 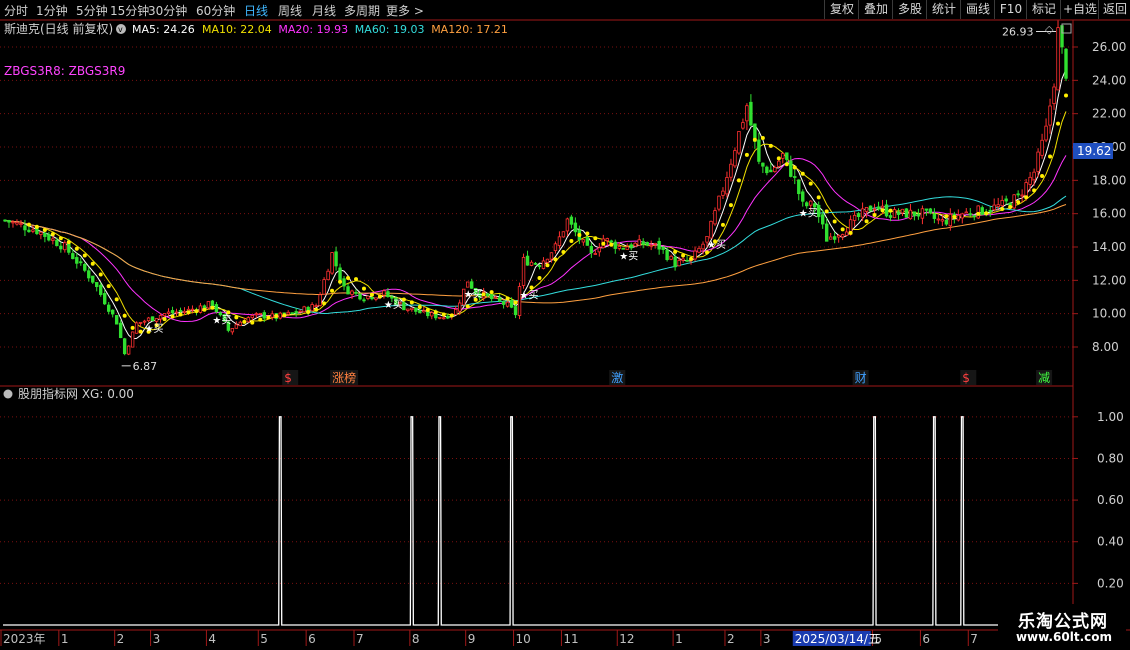 What do you see at coordinates (154, 329) in the screenshot?
I see `buy-signal-0: ★买` at bounding box center [154, 329].